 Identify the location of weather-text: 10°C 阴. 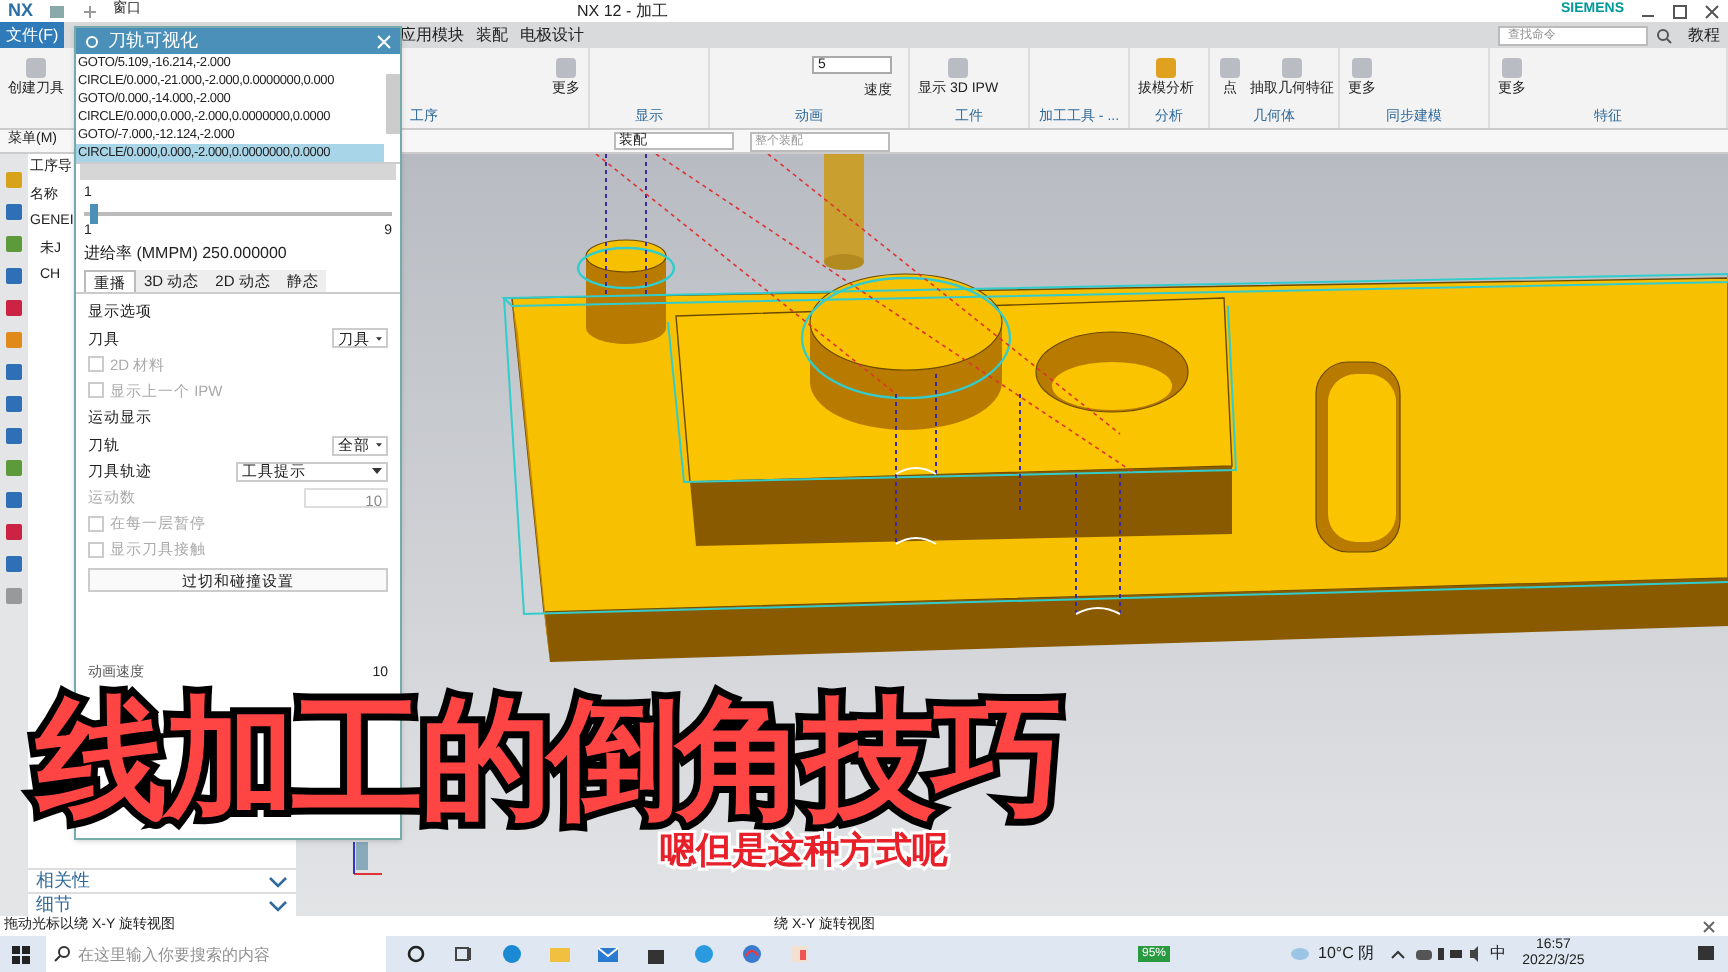
(1346, 954).